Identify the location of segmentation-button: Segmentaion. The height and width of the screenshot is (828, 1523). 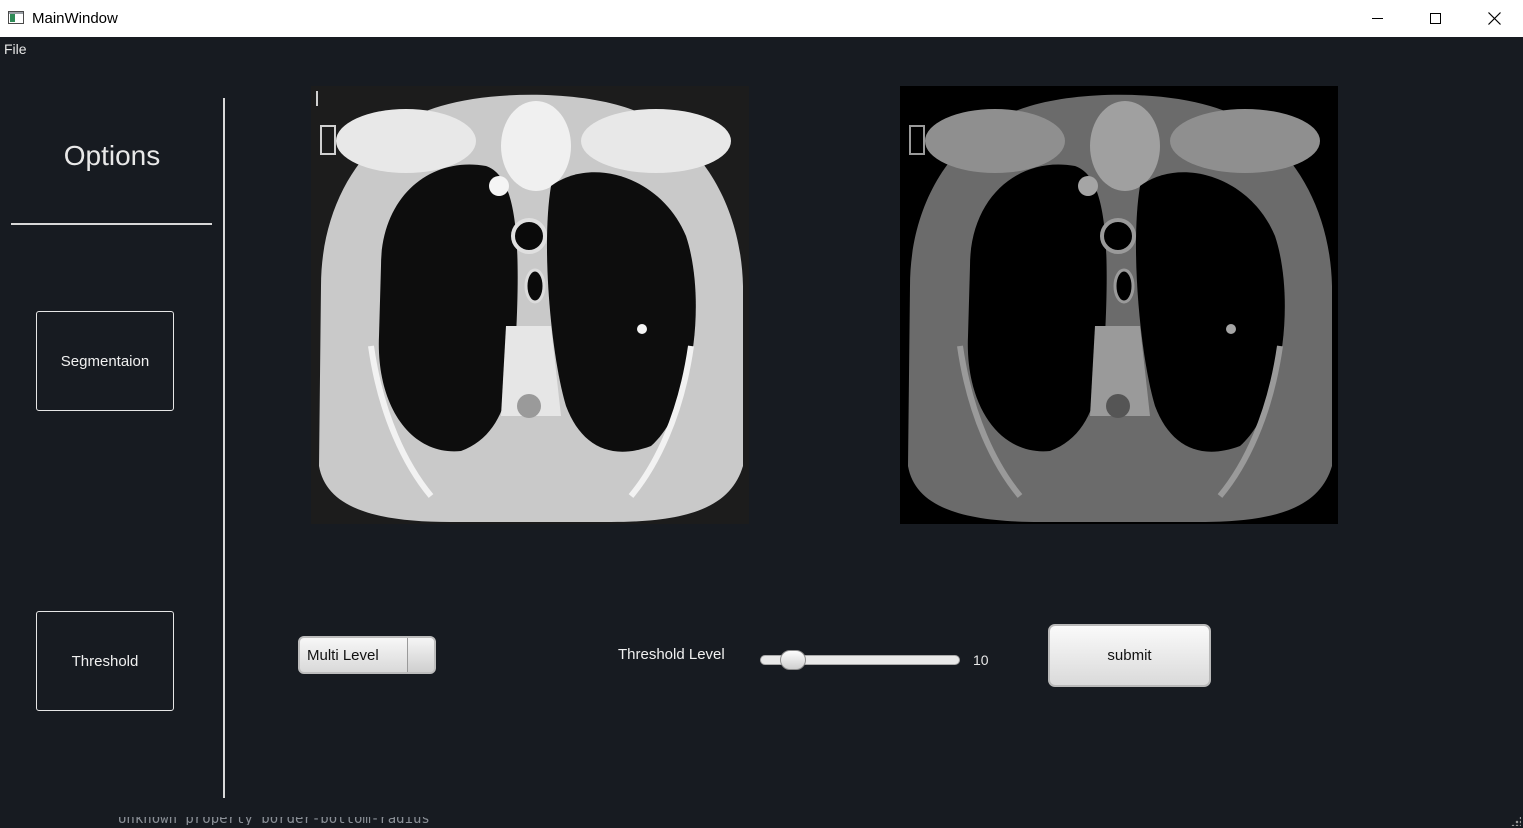
(105, 361).